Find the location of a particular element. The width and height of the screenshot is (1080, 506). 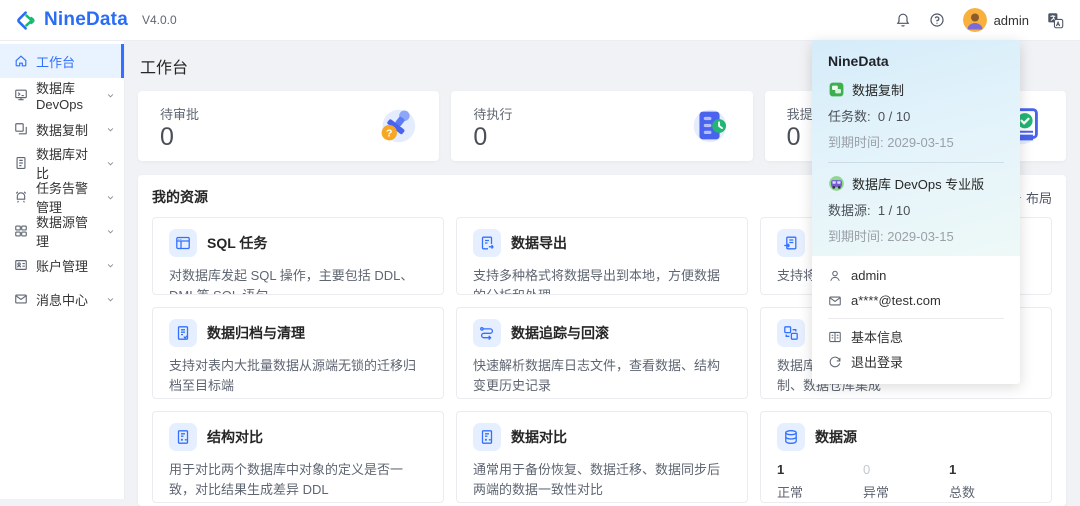

license-name: 数据库 DevOps 专业版 is located at coordinates (918, 184).